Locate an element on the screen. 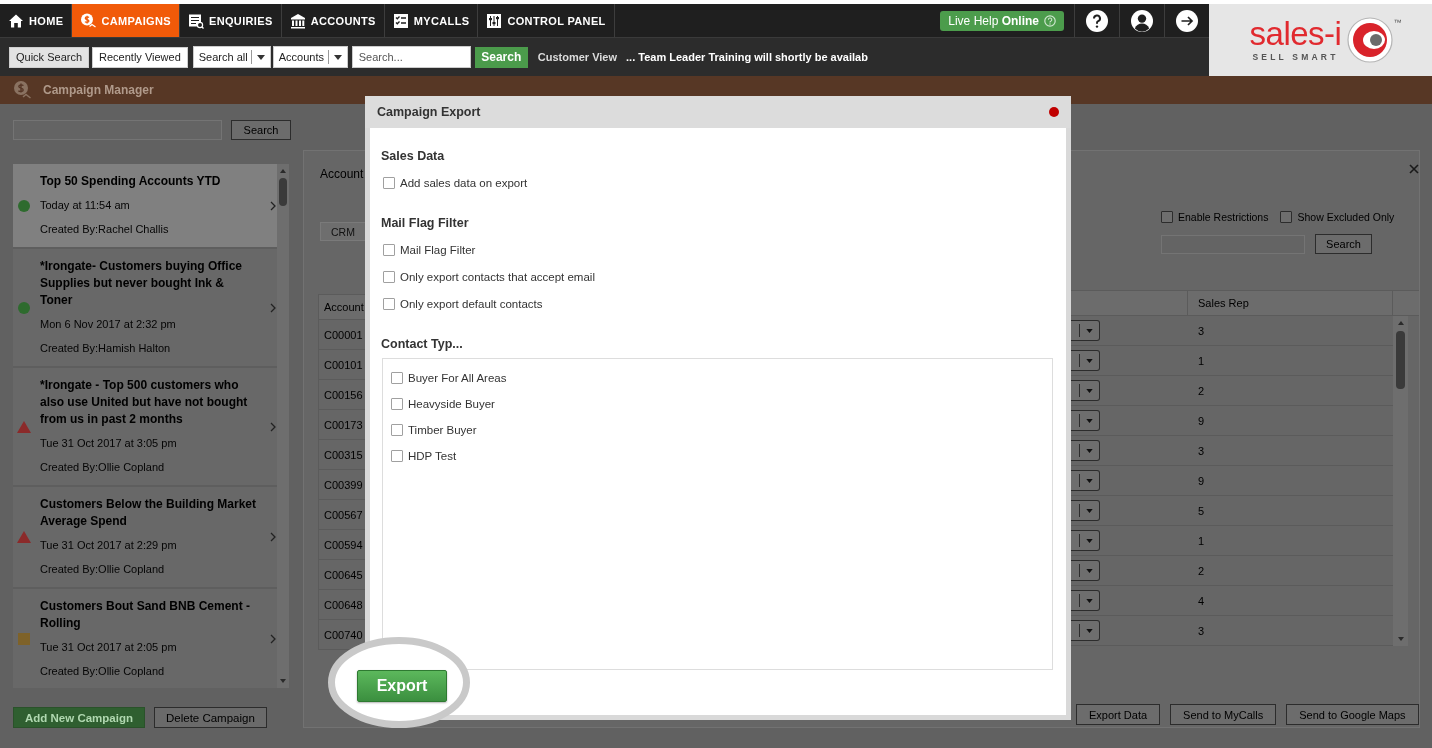 This screenshot has height=748, width=1432. campaign-title: Customers Bout Sand BNB Cement - Rolling is located at coordinates (146, 615).